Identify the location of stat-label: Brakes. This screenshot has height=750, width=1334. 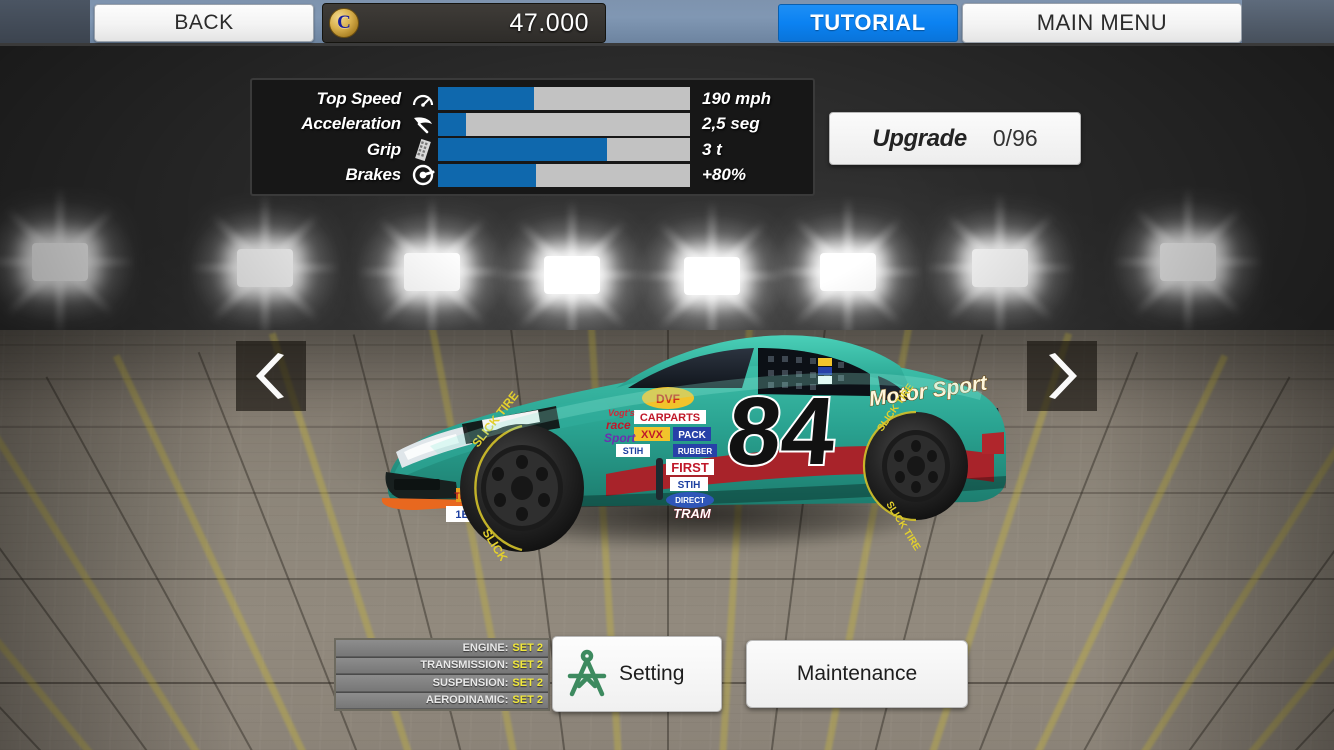
(373, 175).